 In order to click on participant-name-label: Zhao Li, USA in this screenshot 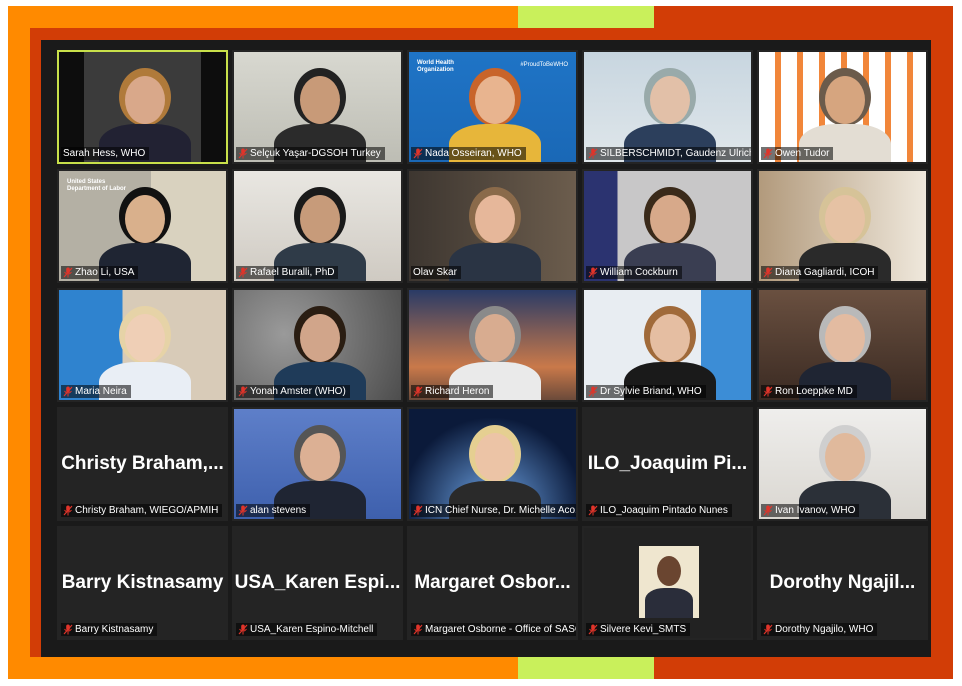, I will do `click(100, 272)`.